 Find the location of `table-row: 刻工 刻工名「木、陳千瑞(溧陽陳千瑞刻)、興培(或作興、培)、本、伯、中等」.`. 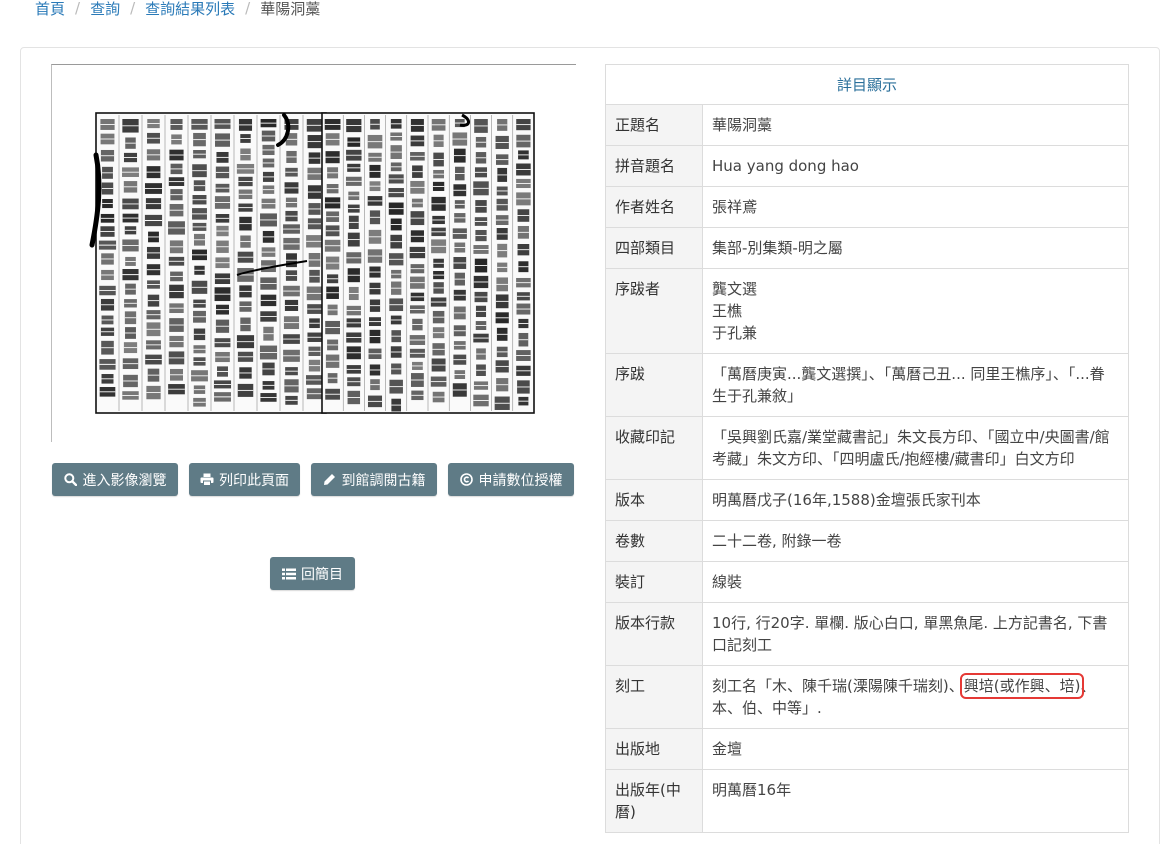

table-row: 刻工 刻工名「木、陳千瑞(溧陽陳千瑞刻)、興培(或作興、培)、本、伯、中等」. is located at coordinates (867, 697).